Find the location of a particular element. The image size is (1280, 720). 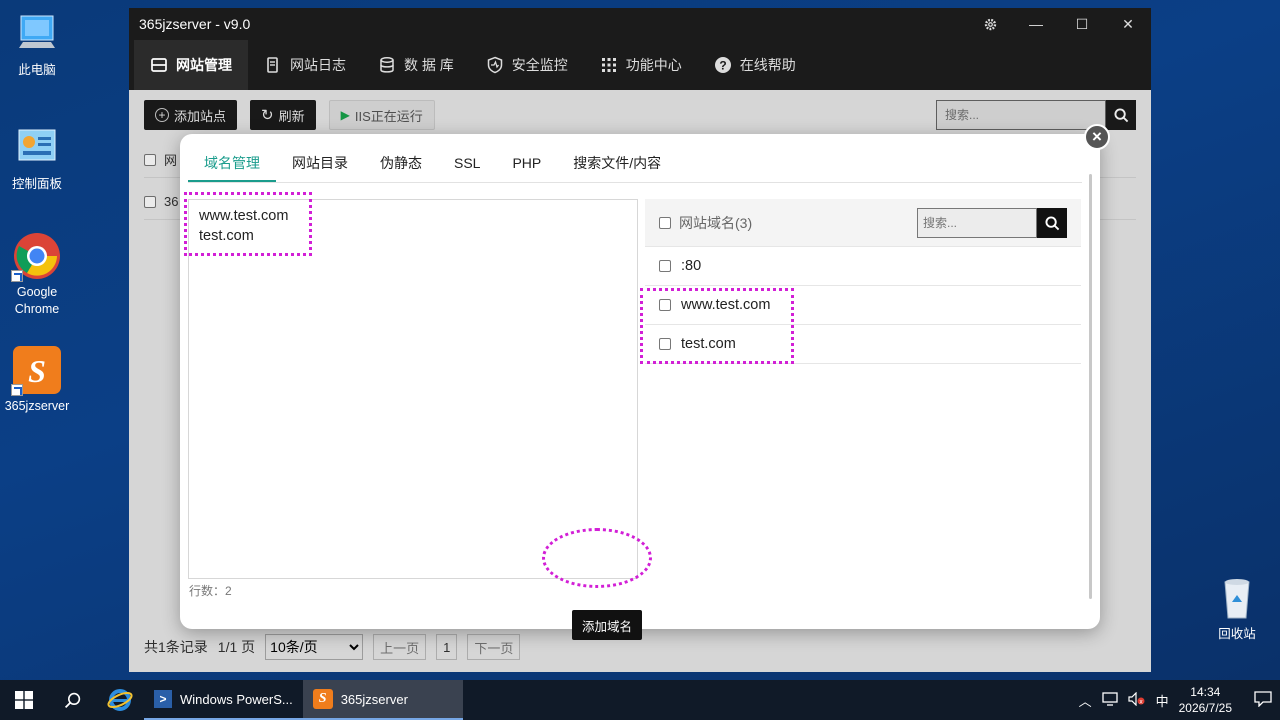

domain-search is located at coordinates (992, 223).